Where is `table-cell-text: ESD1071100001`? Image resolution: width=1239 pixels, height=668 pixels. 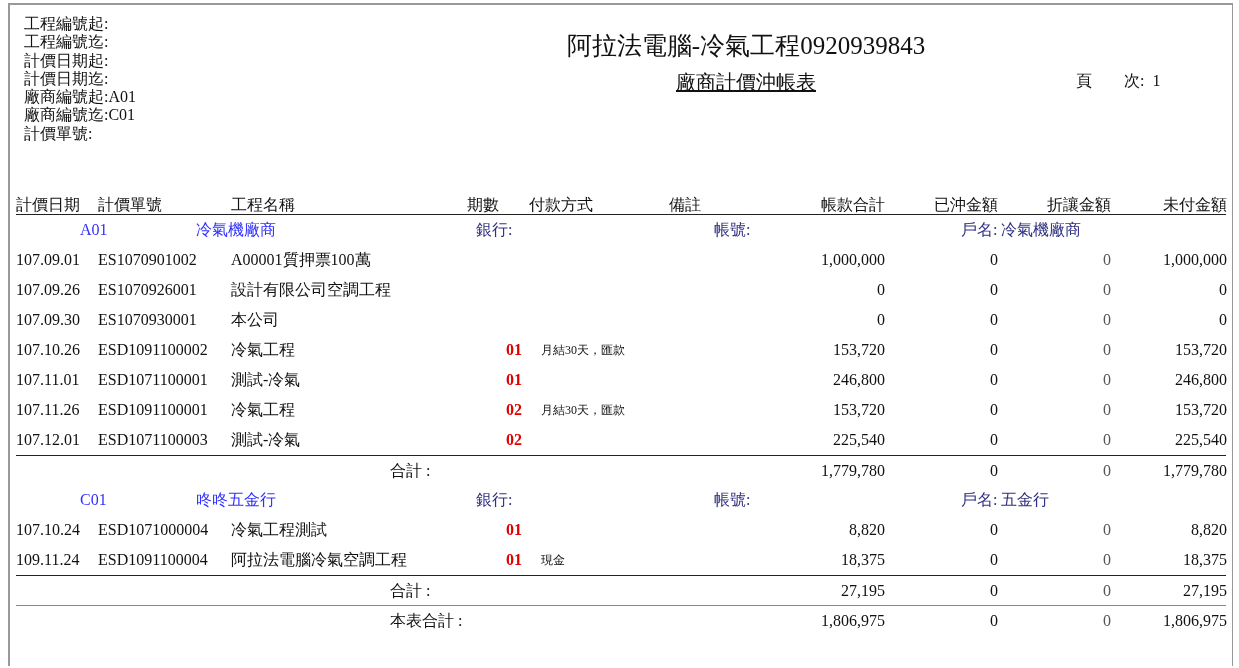
table-cell-text: ESD1071100001 is located at coordinates (153, 380).